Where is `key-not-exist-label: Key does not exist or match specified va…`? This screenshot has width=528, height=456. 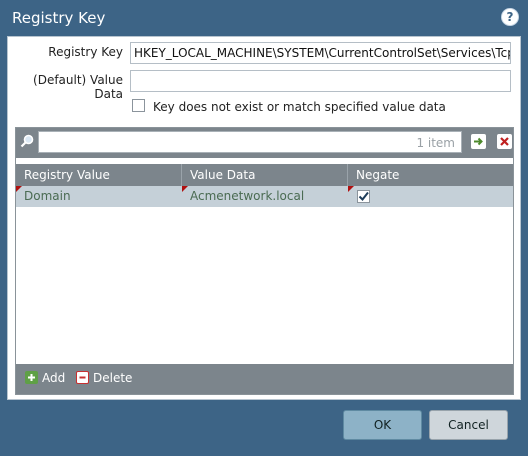 key-not-exist-label: Key does not exist or match specified va… is located at coordinates (299, 107).